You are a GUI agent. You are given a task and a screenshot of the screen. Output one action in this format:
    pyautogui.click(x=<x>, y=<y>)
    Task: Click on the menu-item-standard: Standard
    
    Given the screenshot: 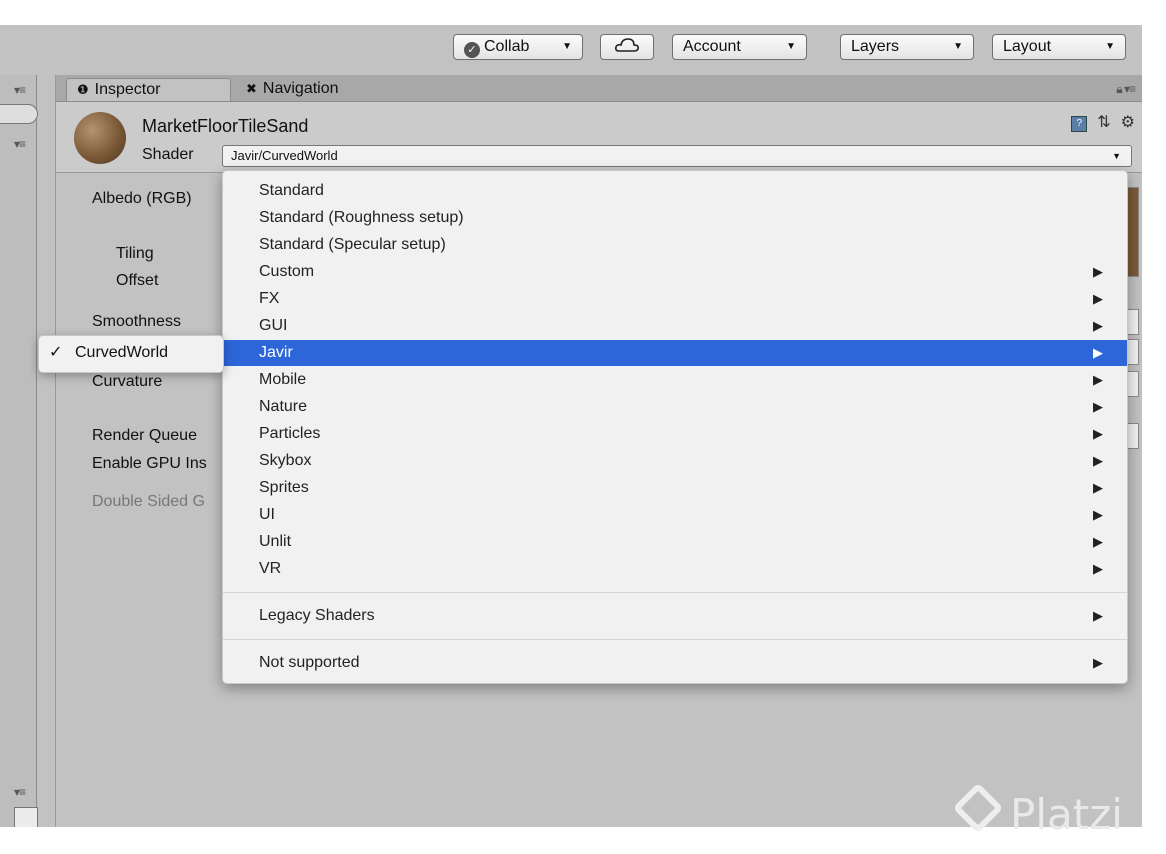 What is the action you would take?
    pyautogui.click(x=675, y=191)
    